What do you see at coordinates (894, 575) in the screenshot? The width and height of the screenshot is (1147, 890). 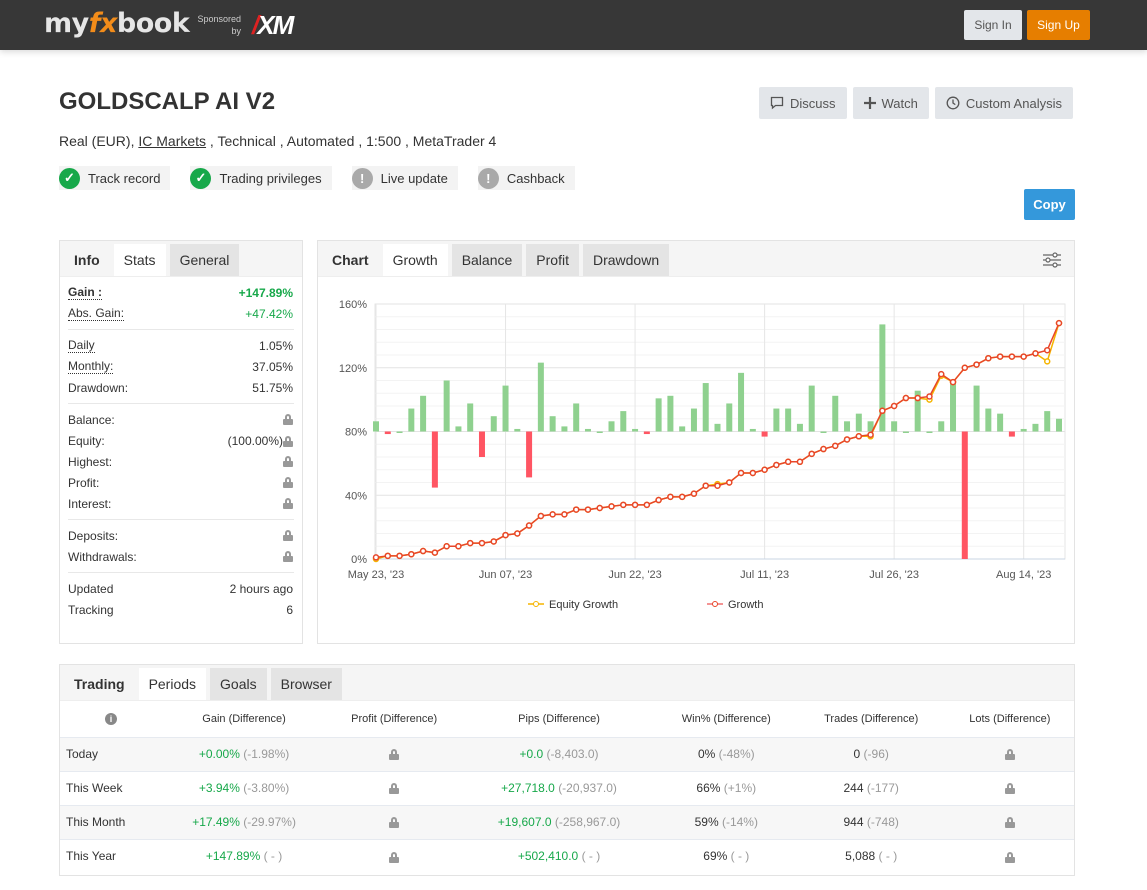 I see `x-tick-label: Jul 26, '23` at bounding box center [894, 575].